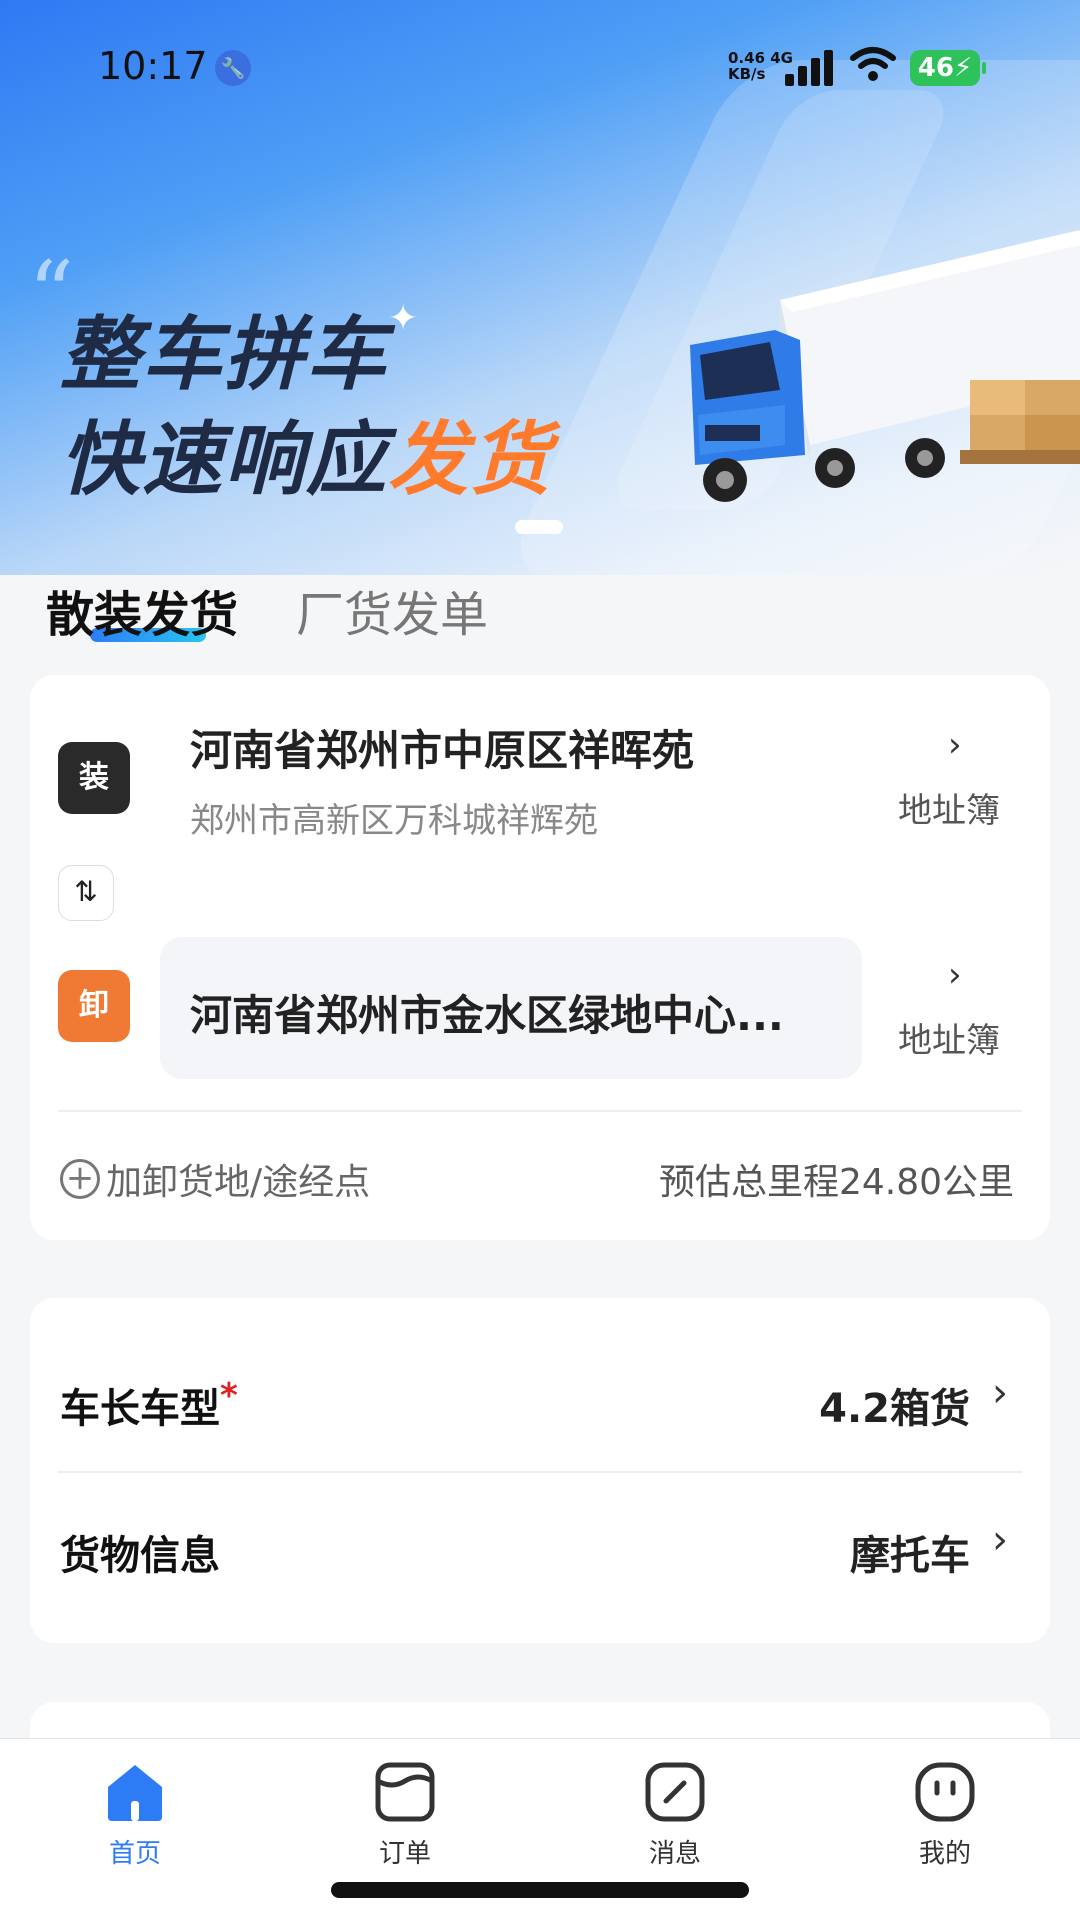 The width and height of the screenshot is (1080, 1920). I want to click on plus-circle-icon: +, so click(80, 1179).